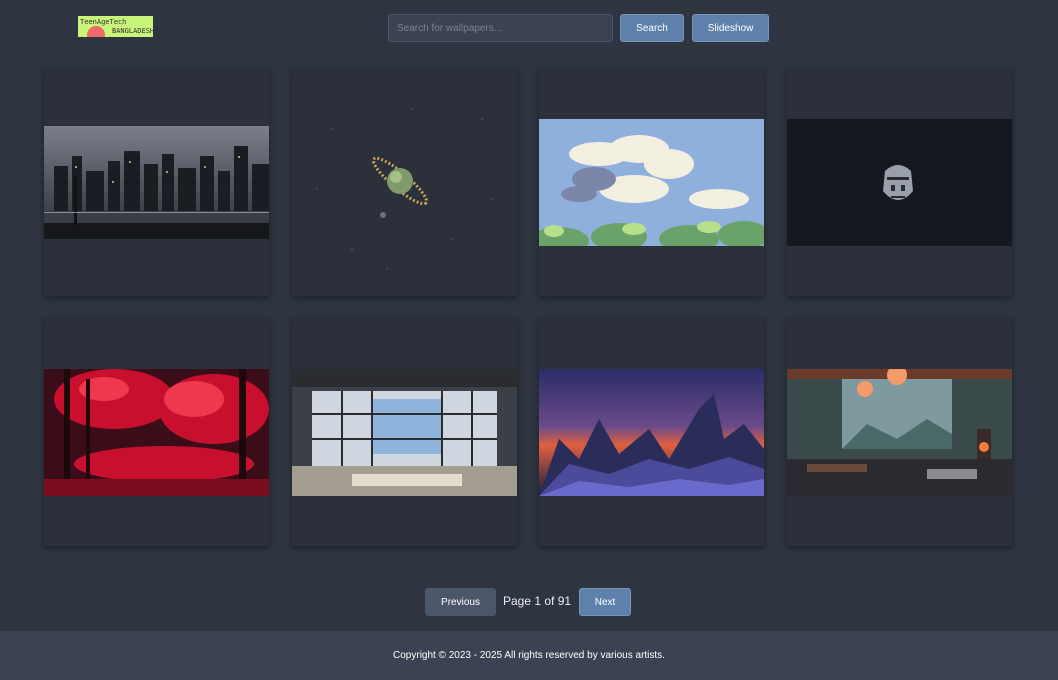 This screenshot has height=680, width=1058. Describe the element at coordinates (103, 22) in the screenshot. I see `logo-text-line1: TeenAgeTech` at that location.